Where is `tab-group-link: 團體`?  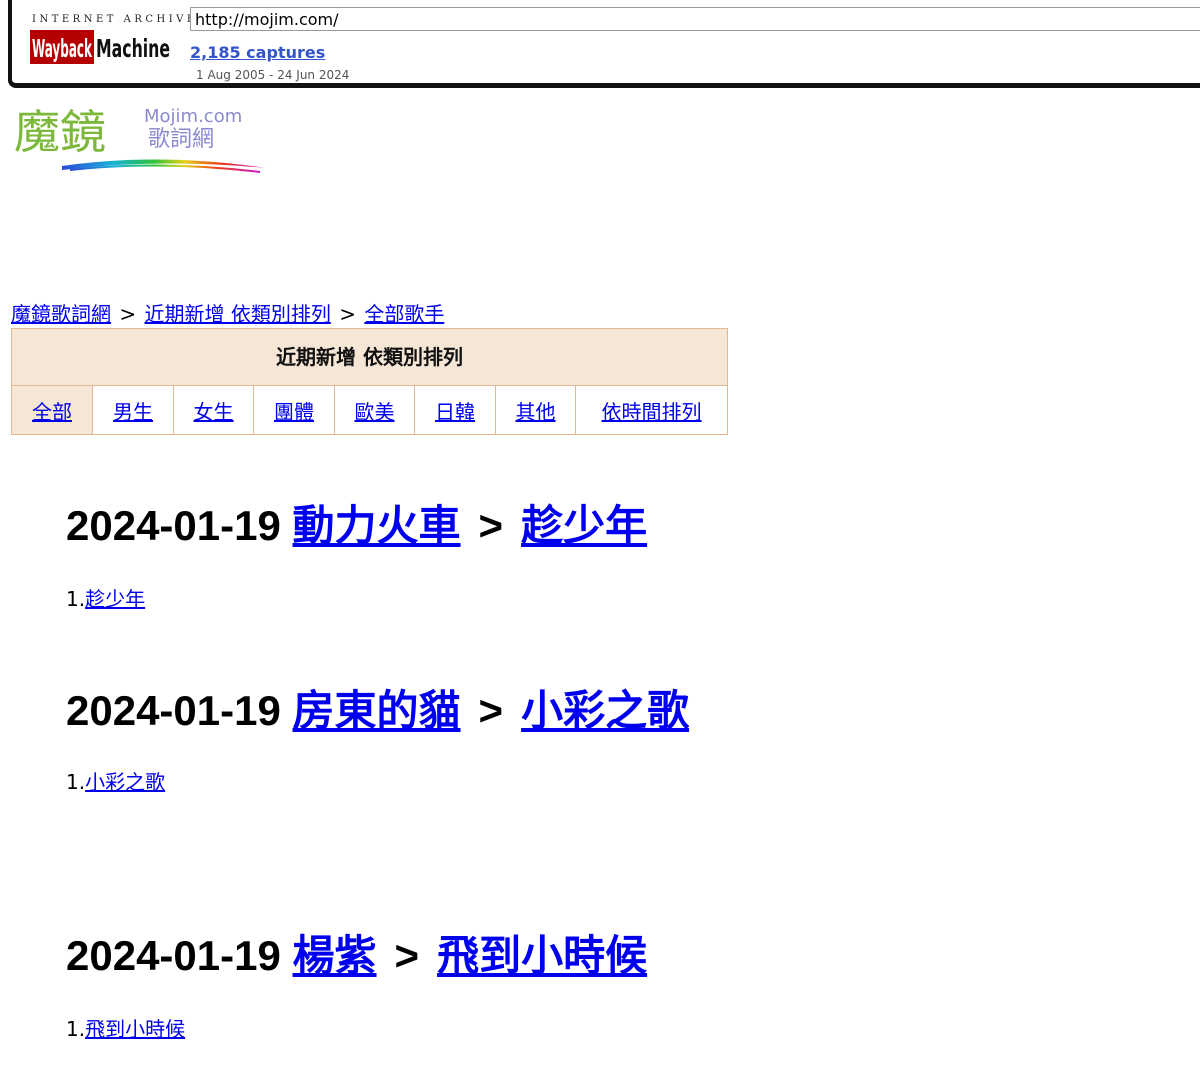
tab-group-link: 團體 is located at coordinates (294, 410).